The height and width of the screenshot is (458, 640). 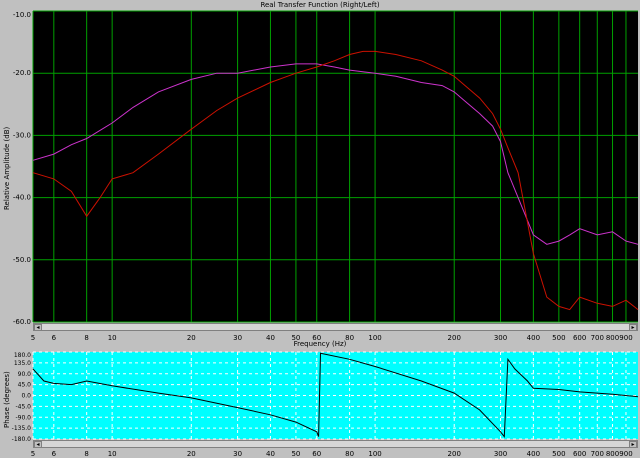 What do you see at coordinates (22, 198) in the screenshot?
I see `amplitude-y-tick-label: -40.0` at bounding box center [22, 198].